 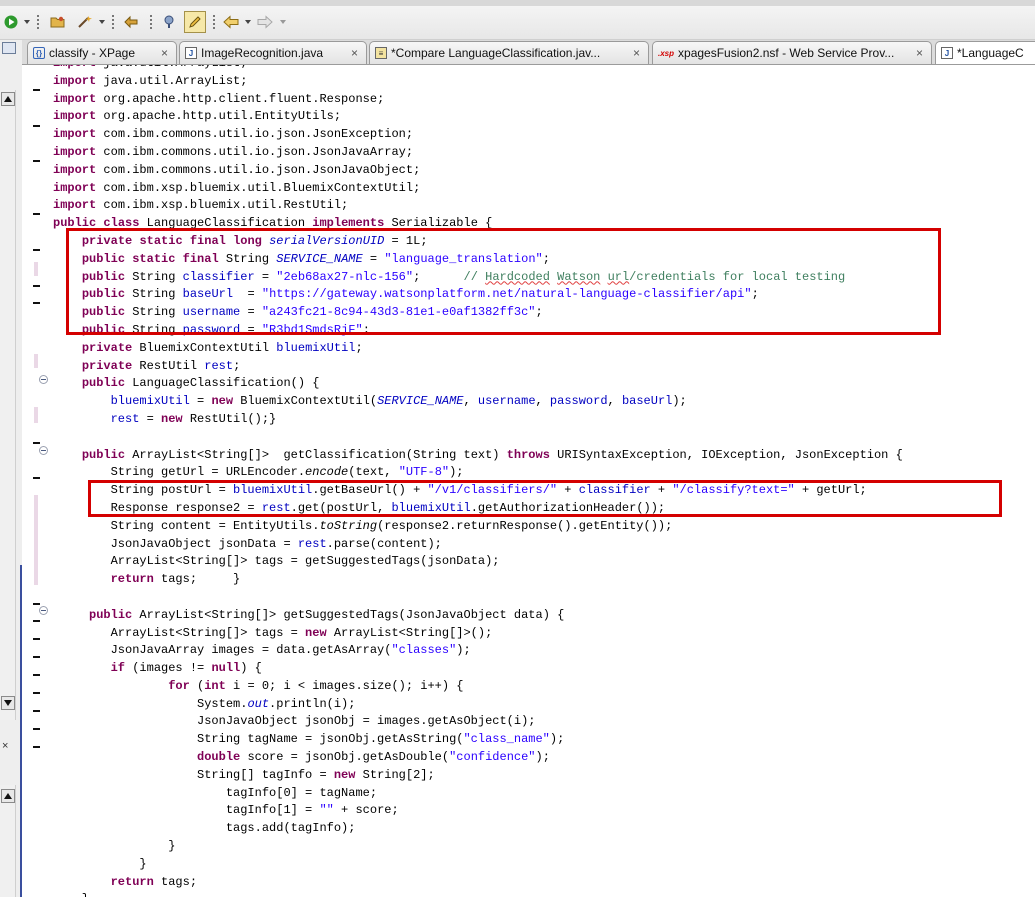 I want to click on quick-diff-marker, so click(x=36, y=250).